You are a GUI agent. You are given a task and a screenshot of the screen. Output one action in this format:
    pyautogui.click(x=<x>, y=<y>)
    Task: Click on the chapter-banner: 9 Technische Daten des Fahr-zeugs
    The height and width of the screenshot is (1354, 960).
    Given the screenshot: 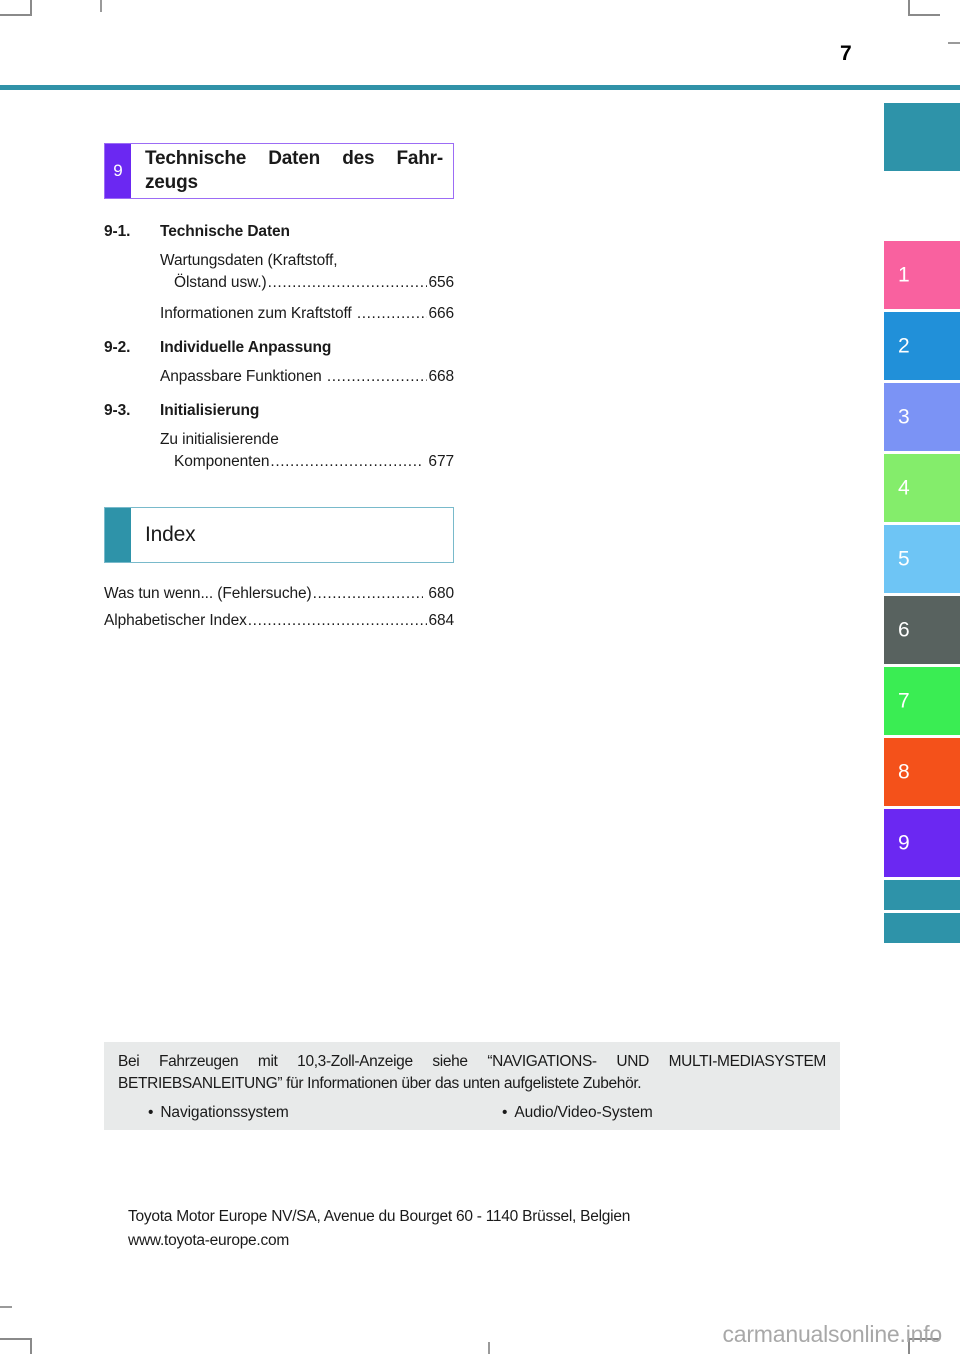 What is the action you would take?
    pyautogui.click(x=279, y=171)
    